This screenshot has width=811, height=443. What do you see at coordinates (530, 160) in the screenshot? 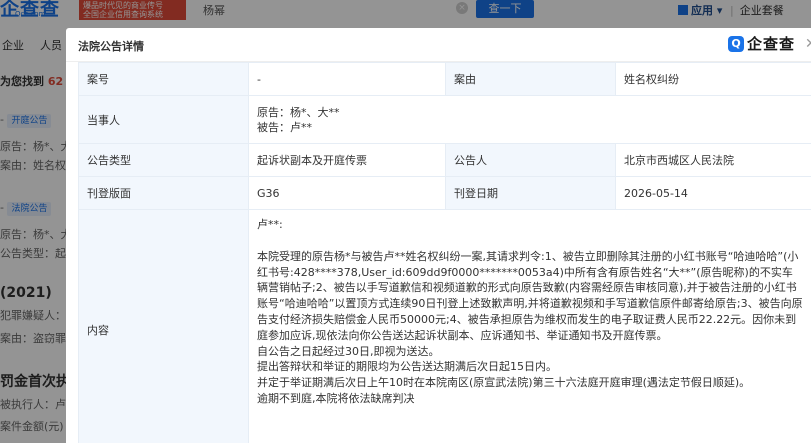
I see `announcer-label: 公告人` at bounding box center [530, 160].